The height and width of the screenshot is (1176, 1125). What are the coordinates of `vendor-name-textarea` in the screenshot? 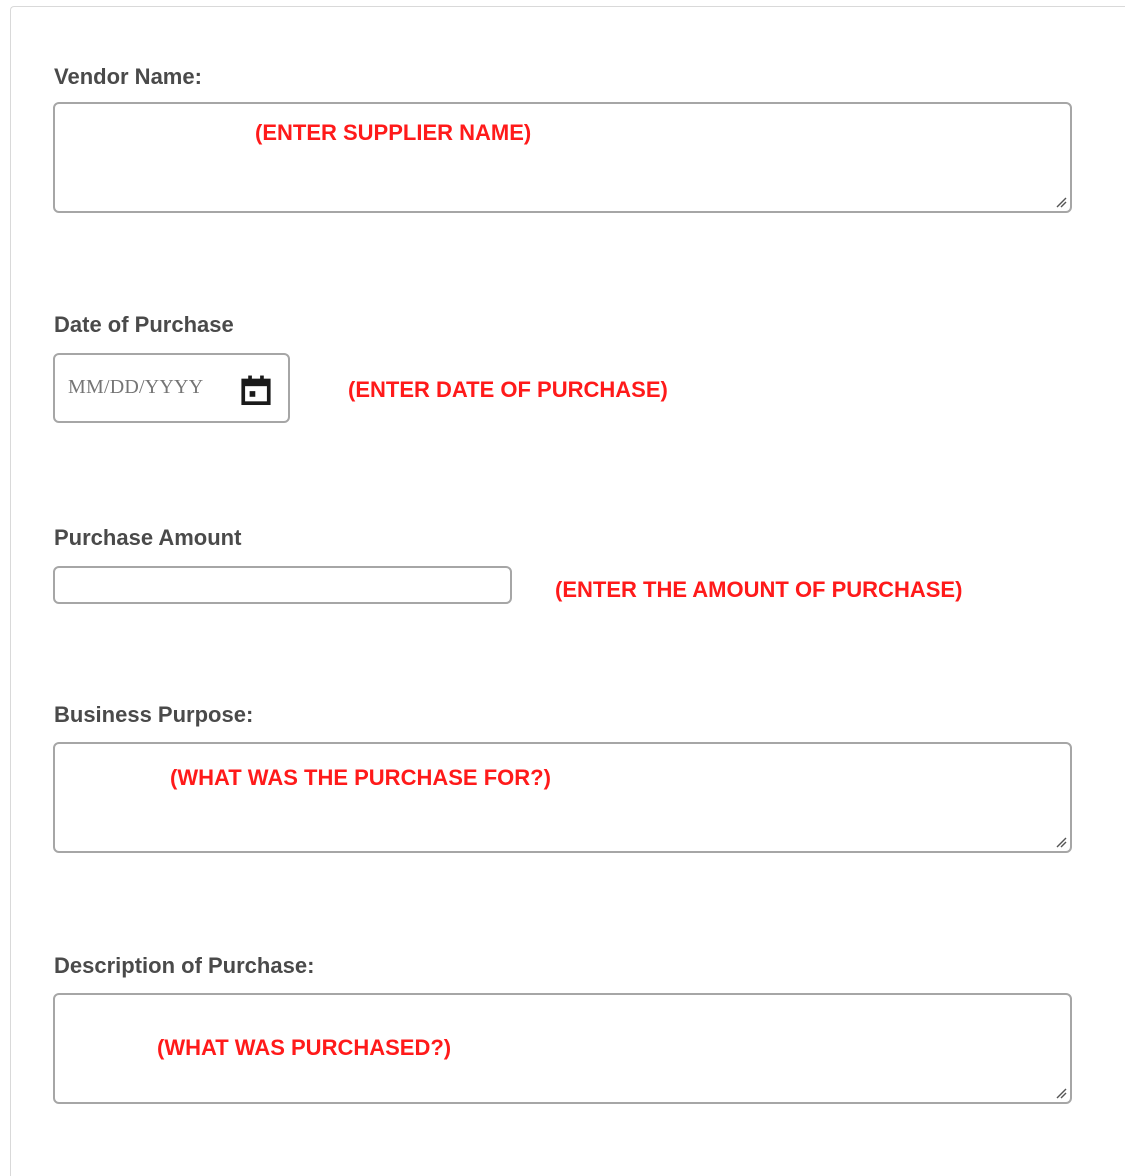 It's located at (562, 157).